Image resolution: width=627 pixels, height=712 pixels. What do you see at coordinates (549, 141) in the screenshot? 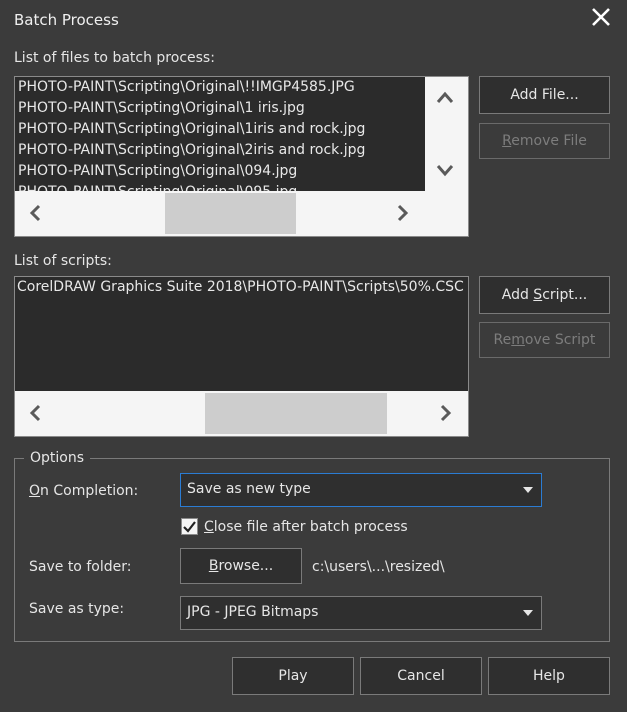
I see `remove-file-label: emove File` at bounding box center [549, 141].